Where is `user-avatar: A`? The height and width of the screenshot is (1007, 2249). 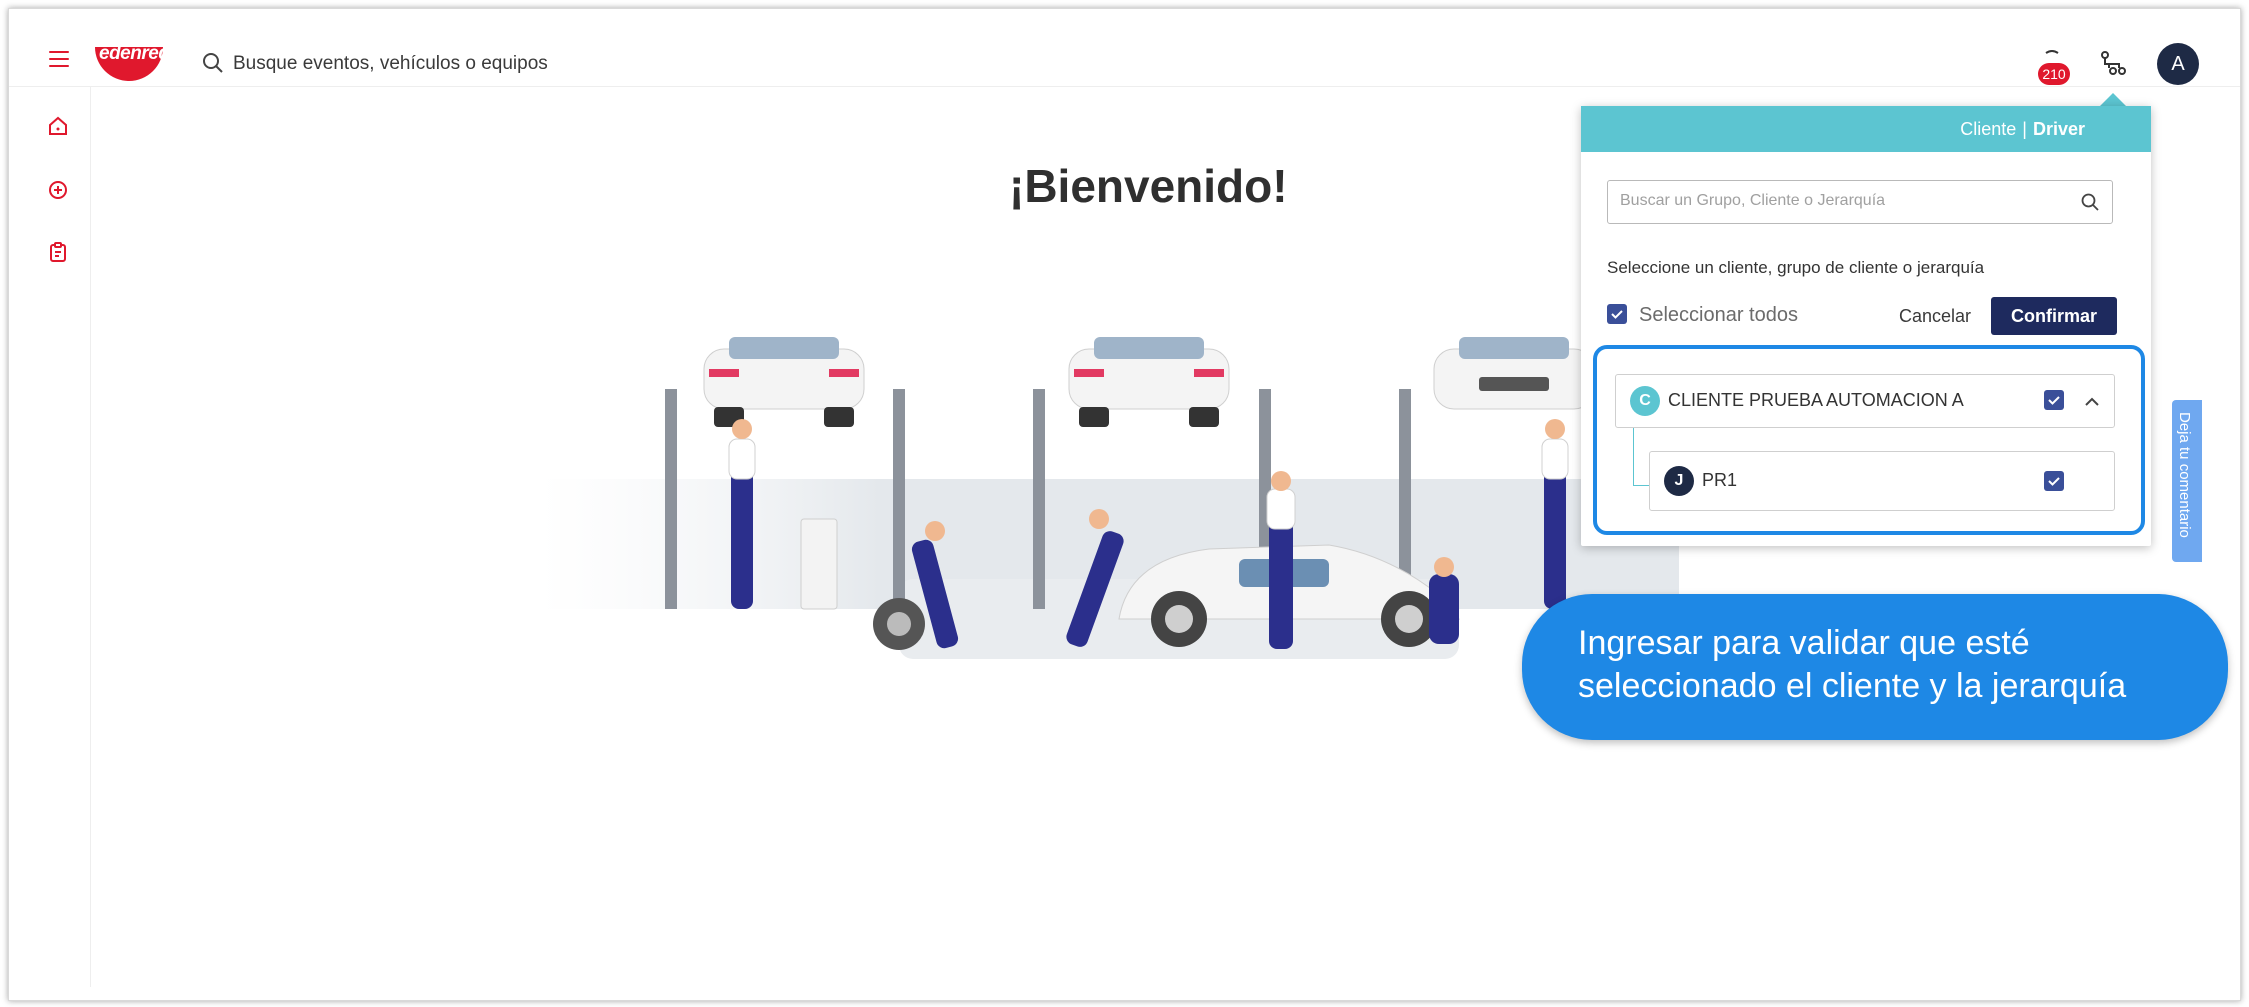
user-avatar: A is located at coordinates (2178, 64).